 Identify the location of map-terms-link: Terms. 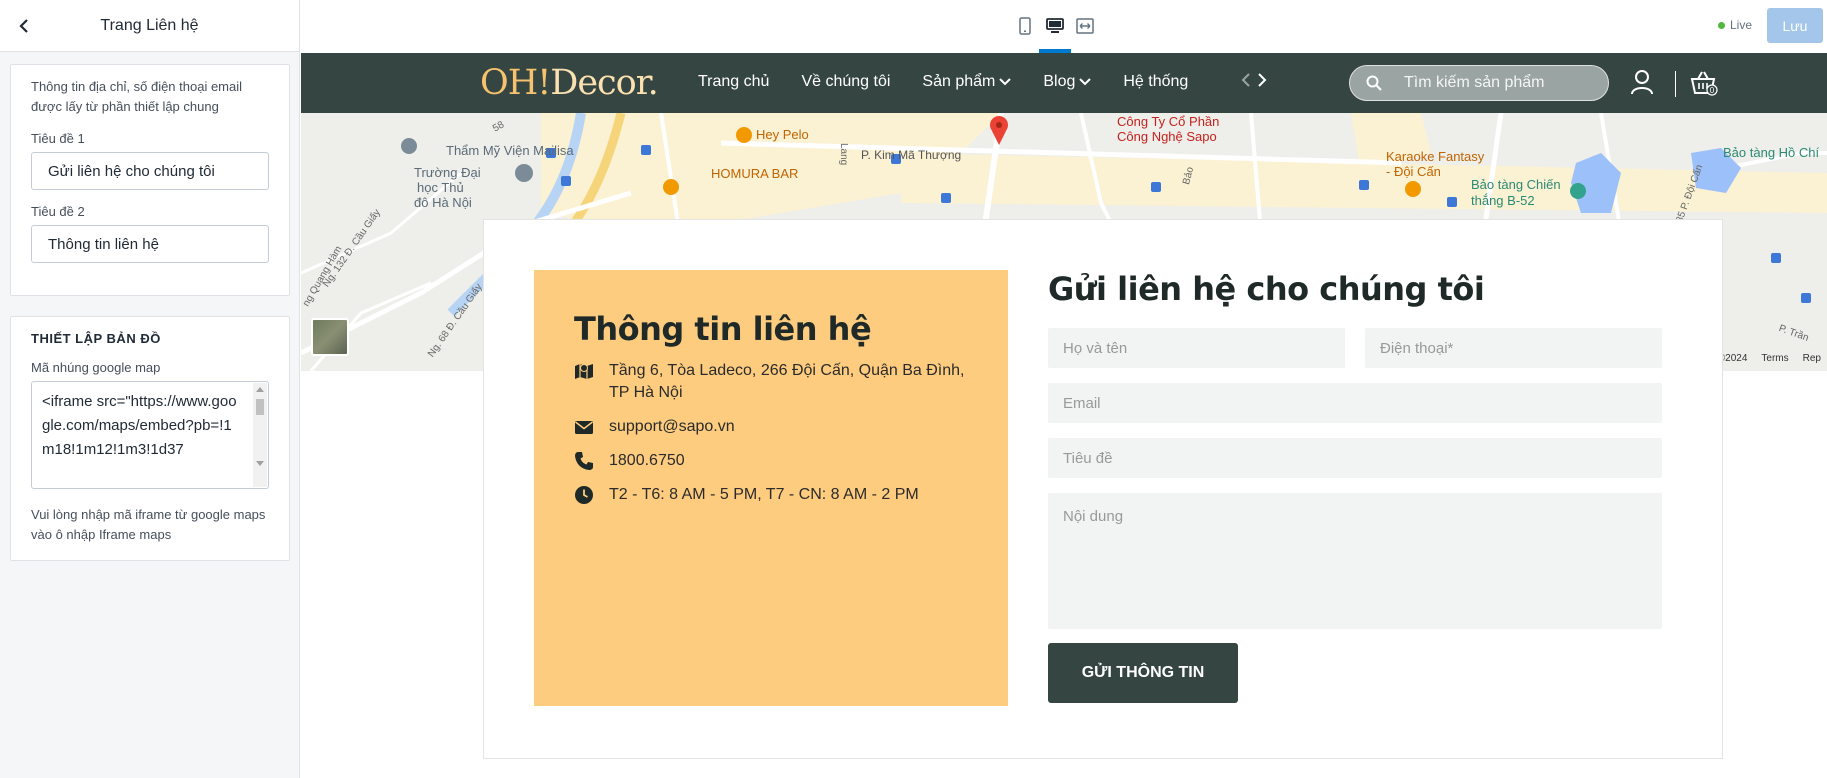
(1774, 358).